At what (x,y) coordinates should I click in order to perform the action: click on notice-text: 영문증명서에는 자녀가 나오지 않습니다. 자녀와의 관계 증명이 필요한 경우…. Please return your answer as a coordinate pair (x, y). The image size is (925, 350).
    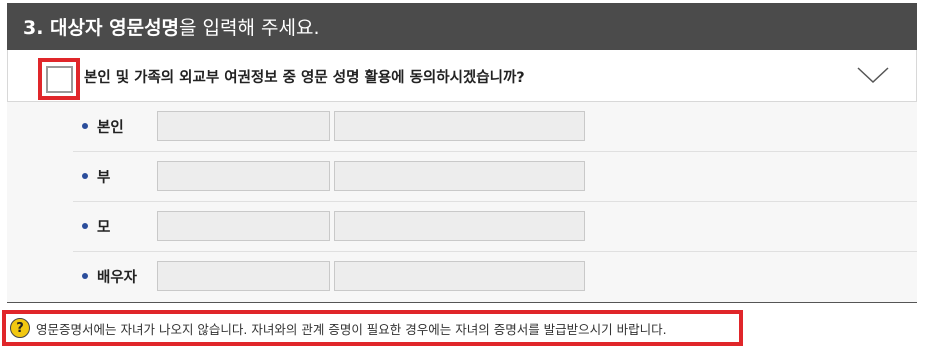
    Looking at the image, I should click on (351, 329).